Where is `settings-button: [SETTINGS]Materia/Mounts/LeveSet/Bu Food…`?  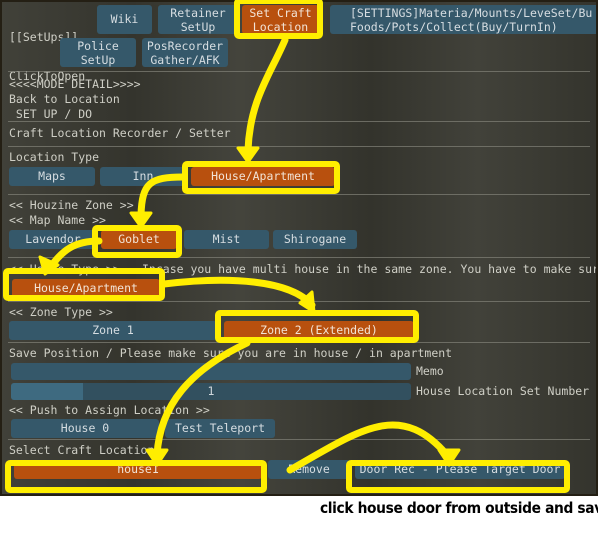
settings-button: [SETTINGS]Materia/Mounts/LeveSet/Bu Food… is located at coordinates (463, 19).